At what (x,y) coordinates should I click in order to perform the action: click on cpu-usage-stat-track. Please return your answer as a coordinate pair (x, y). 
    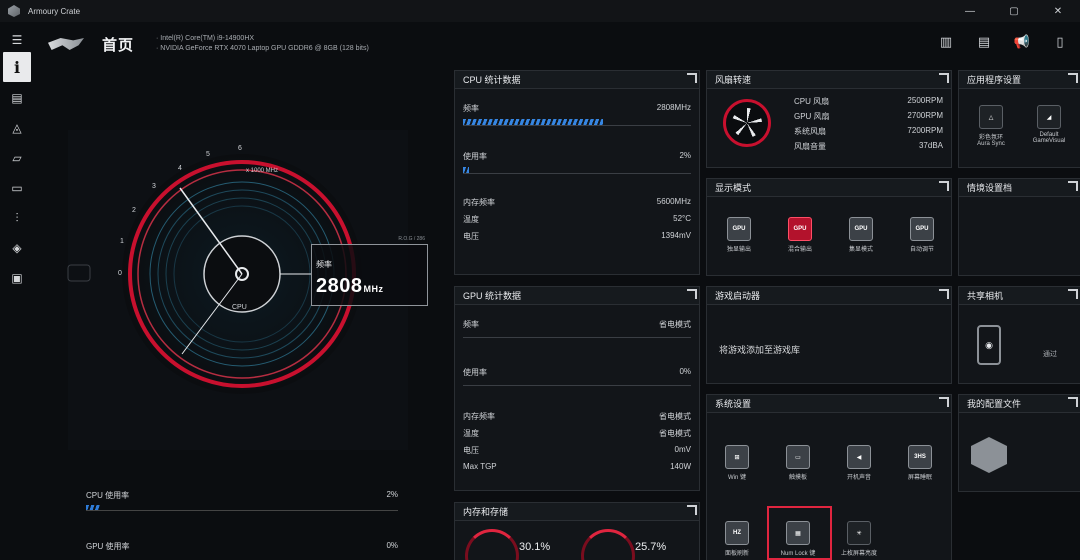
    Looking at the image, I should click on (577, 170).